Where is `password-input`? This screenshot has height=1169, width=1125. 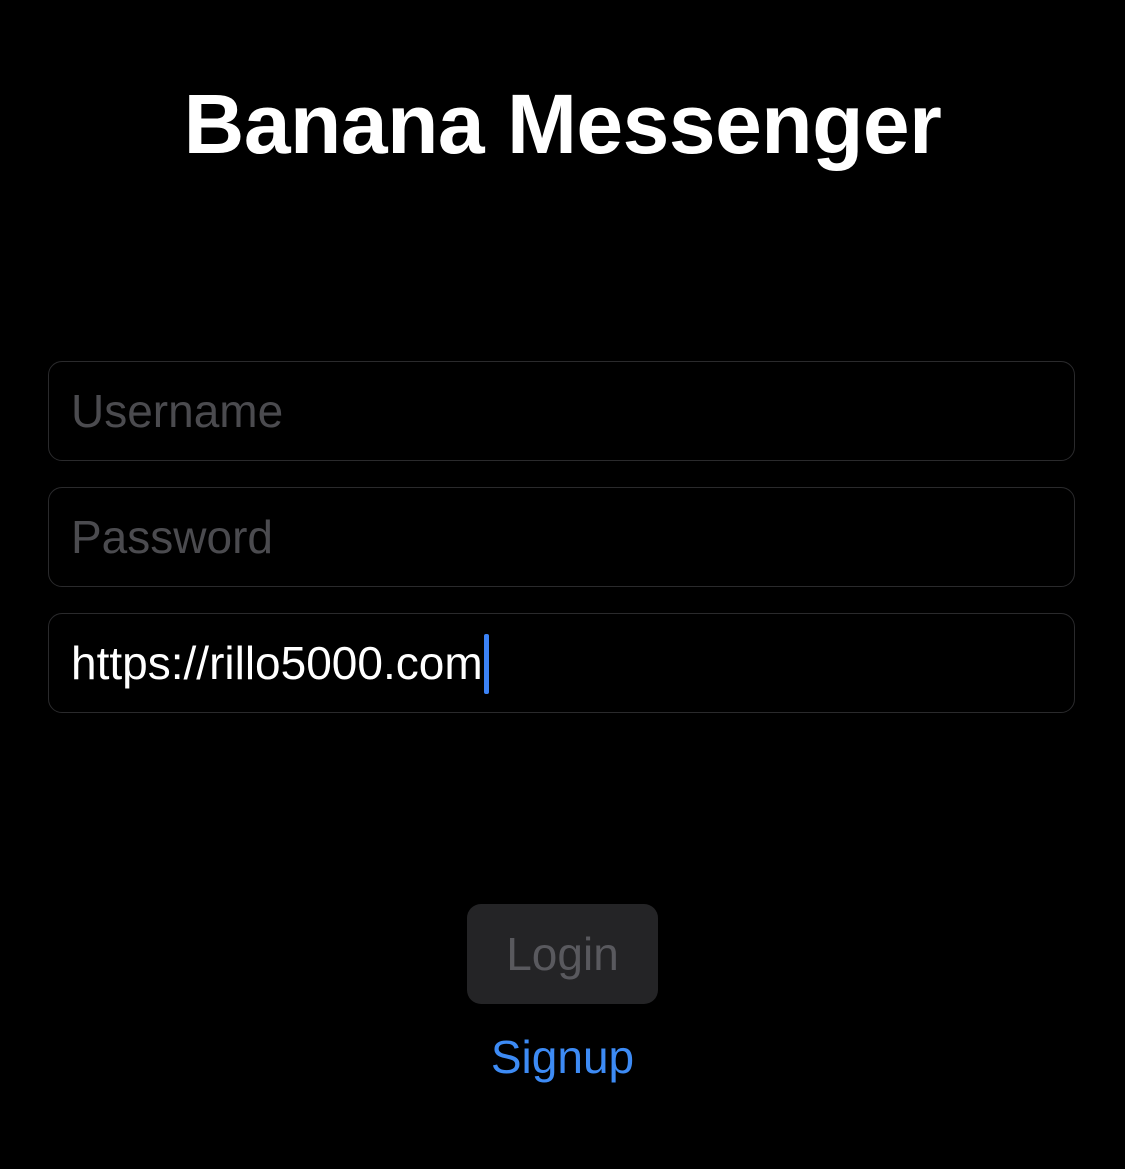 password-input is located at coordinates (561, 537).